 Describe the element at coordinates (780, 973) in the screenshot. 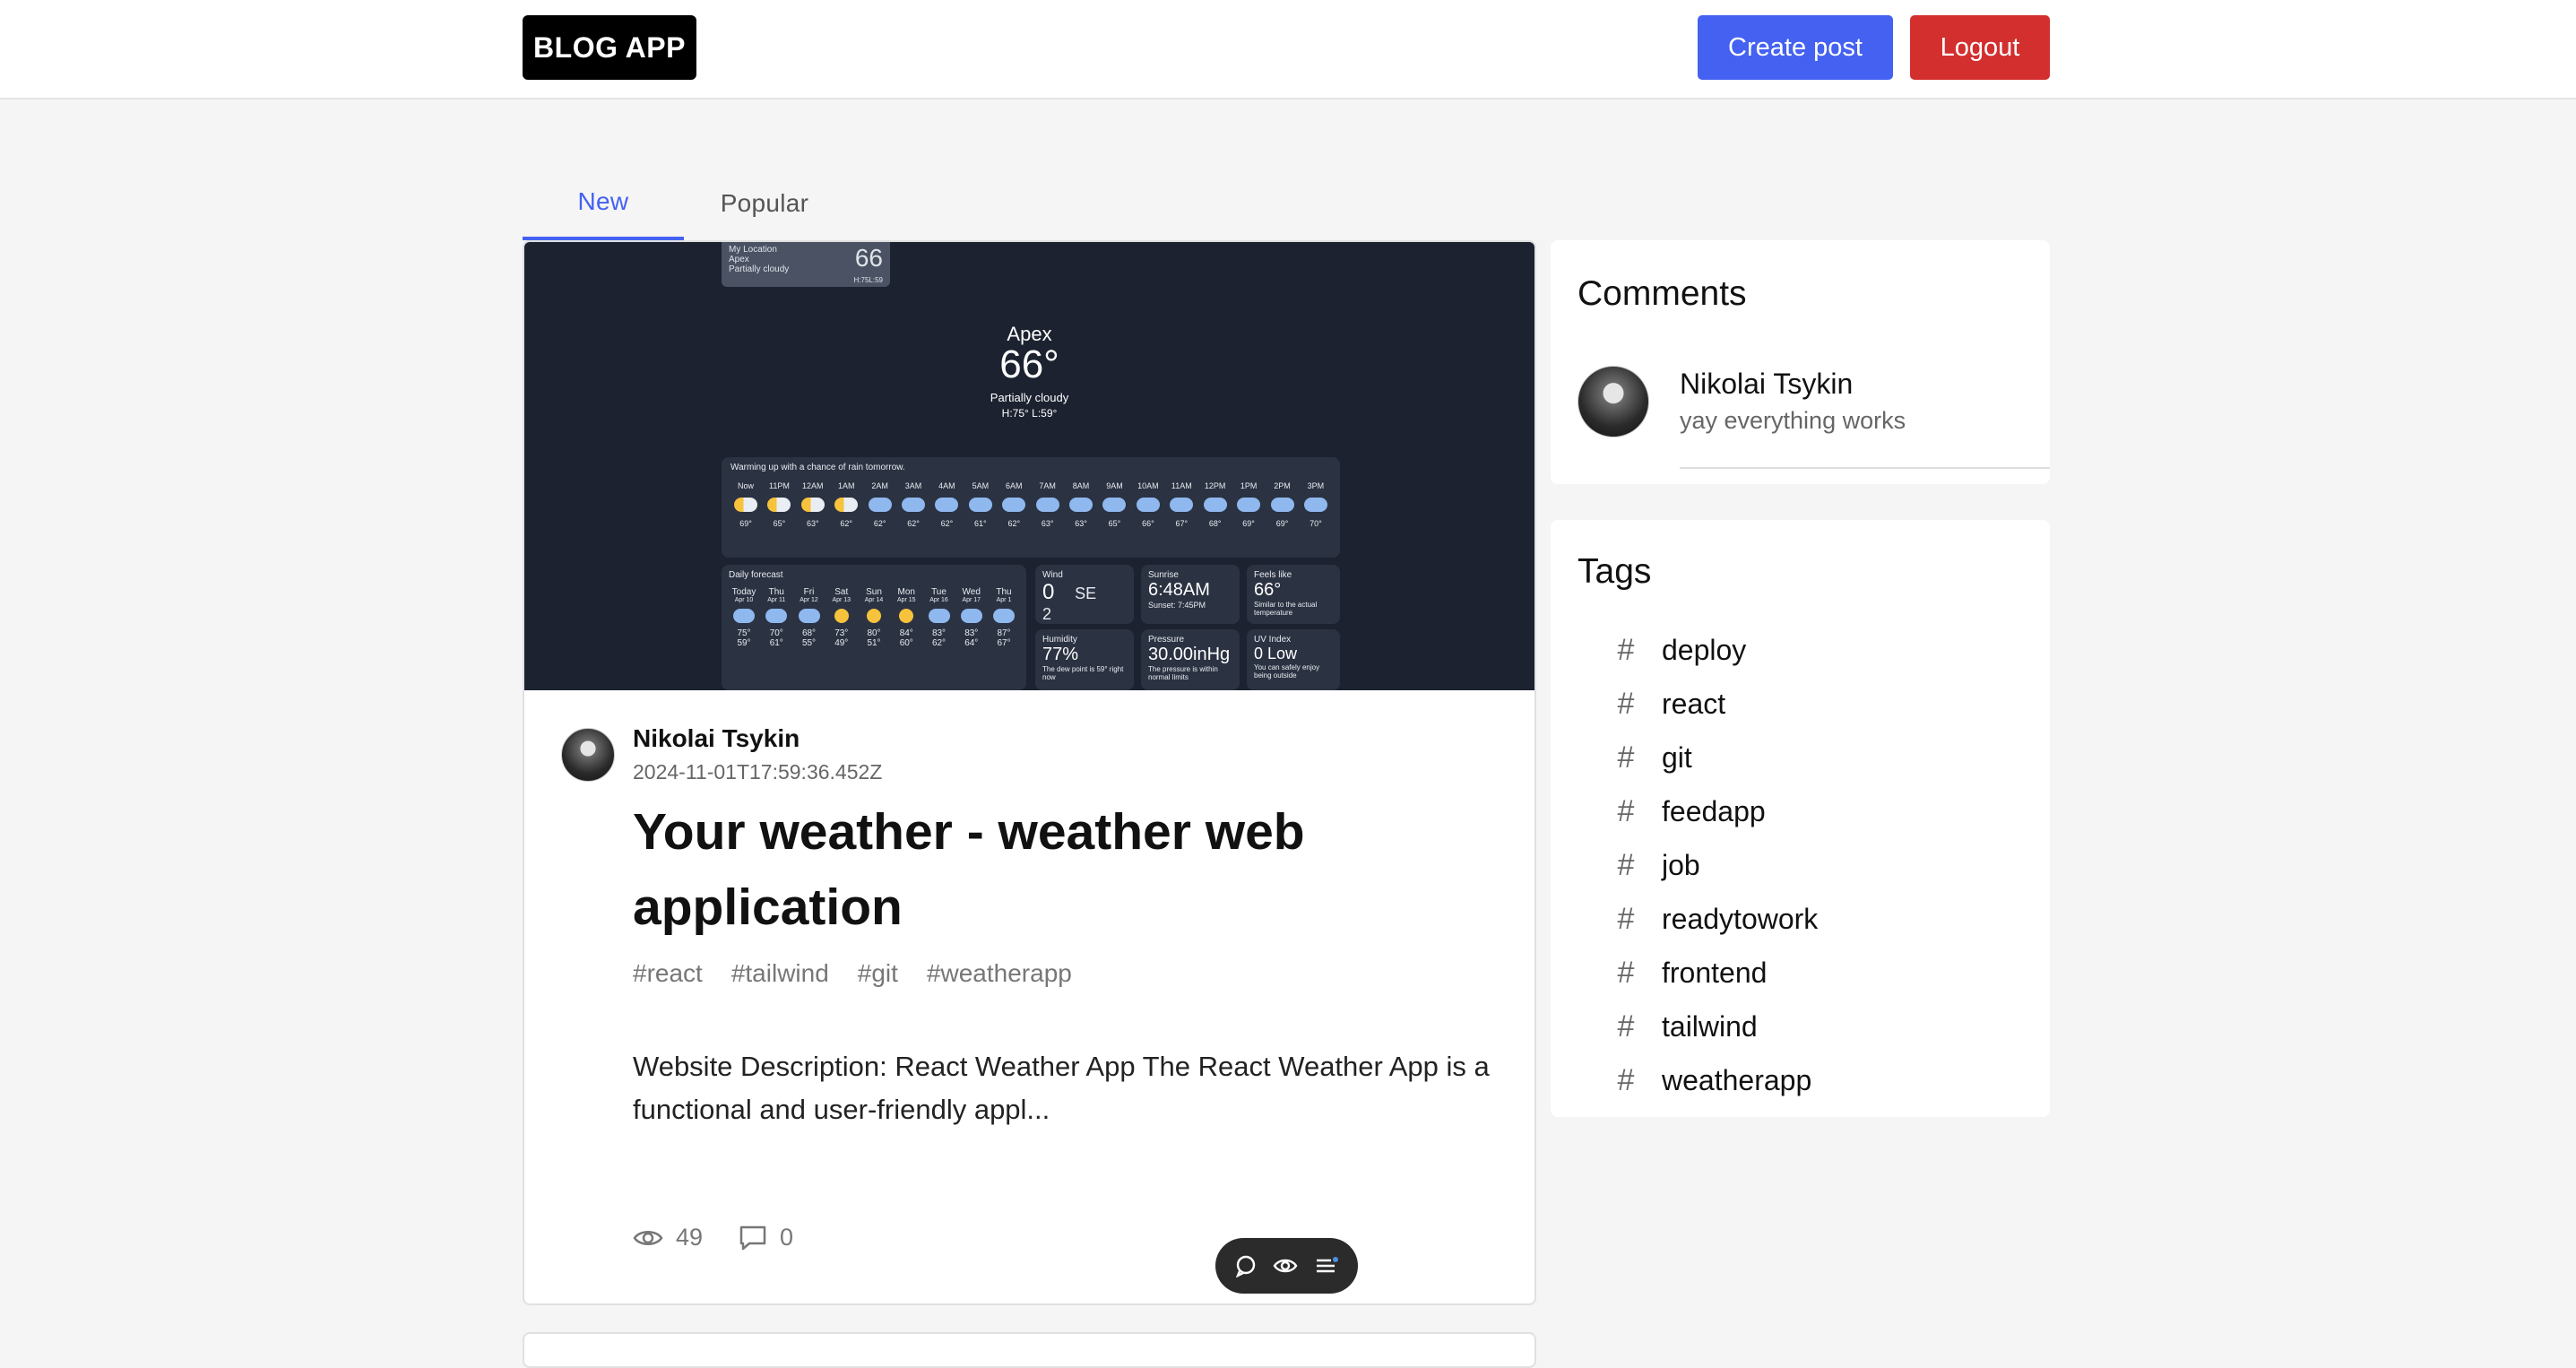

I see `post-tag: #tailwind` at that location.